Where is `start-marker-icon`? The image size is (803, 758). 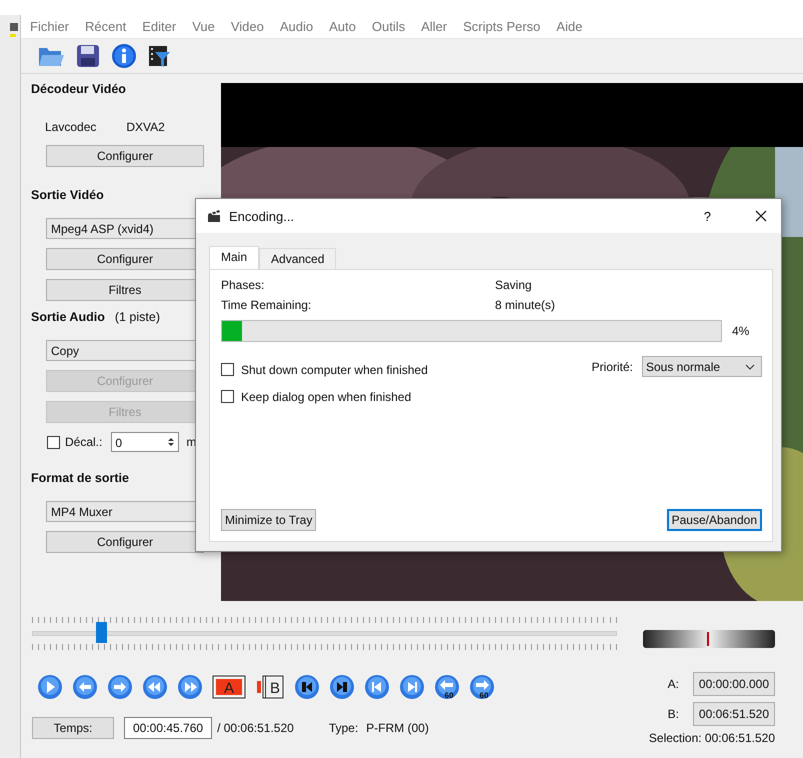 start-marker-icon is located at coordinates (307, 687).